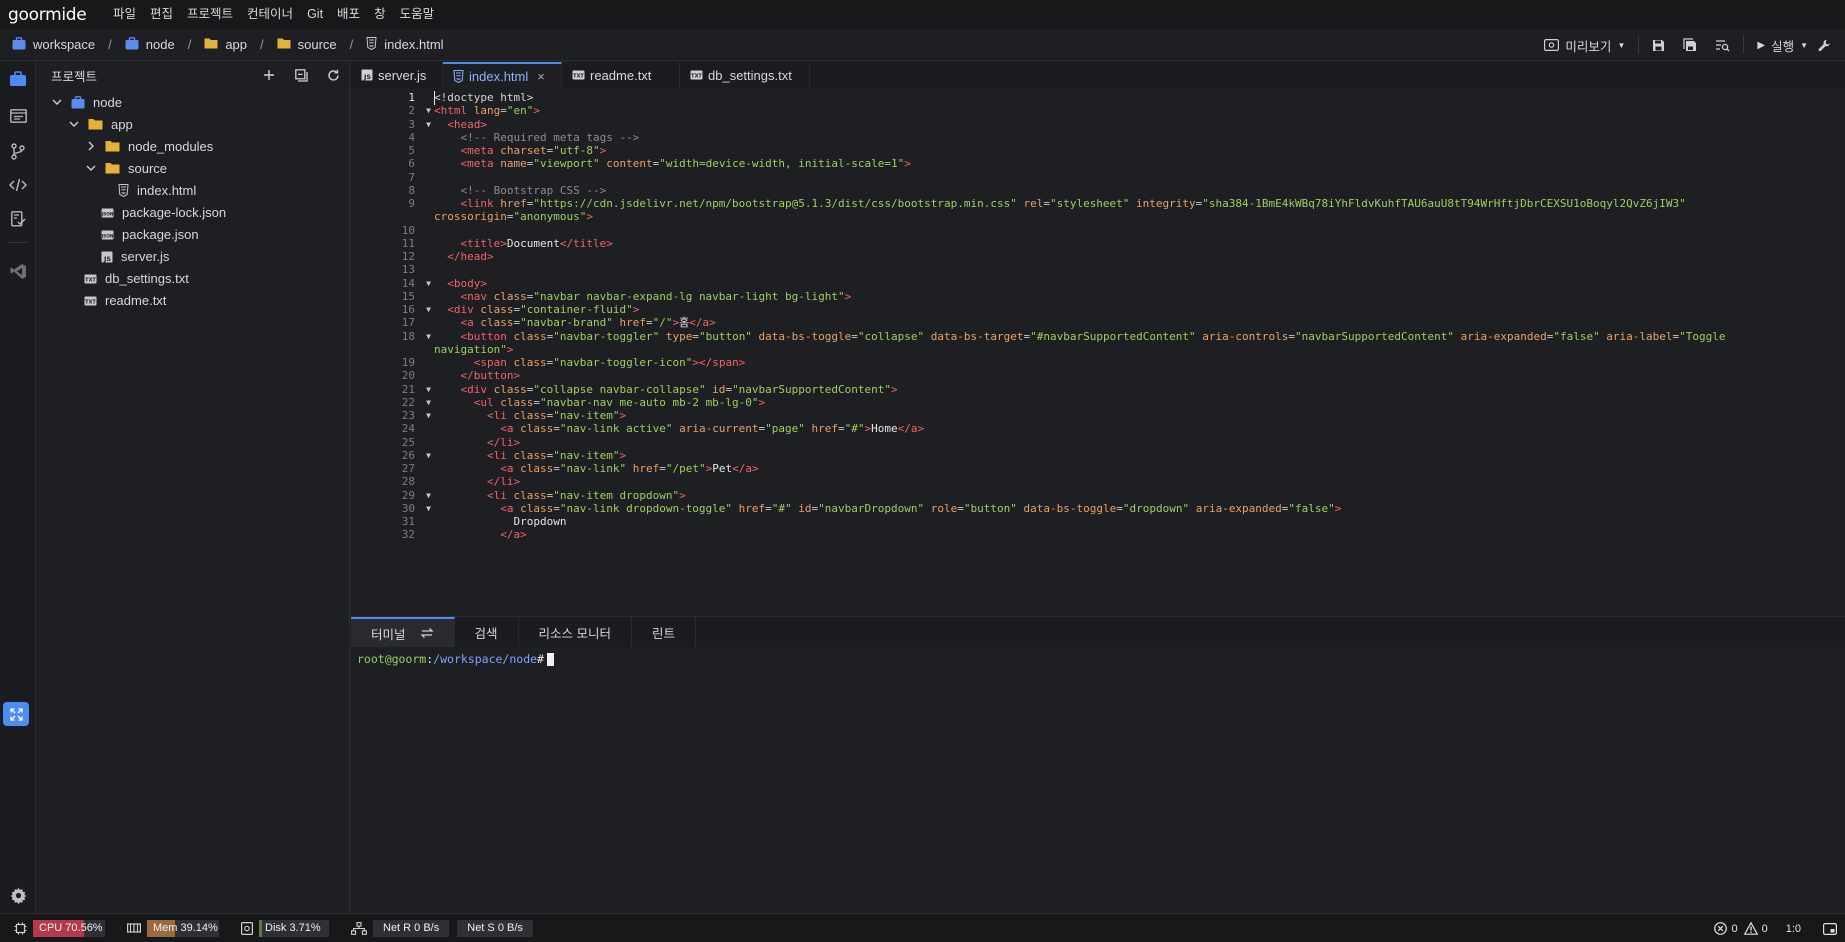 The width and height of the screenshot is (1845, 942). What do you see at coordinates (1636, 336) in the screenshot?
I see `code-token: aria-label` at bounding box center [1636, 336].